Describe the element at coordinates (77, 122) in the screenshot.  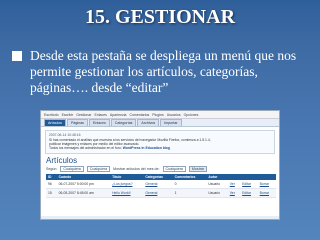
I see `tab-paginas: Páginas` at that location.